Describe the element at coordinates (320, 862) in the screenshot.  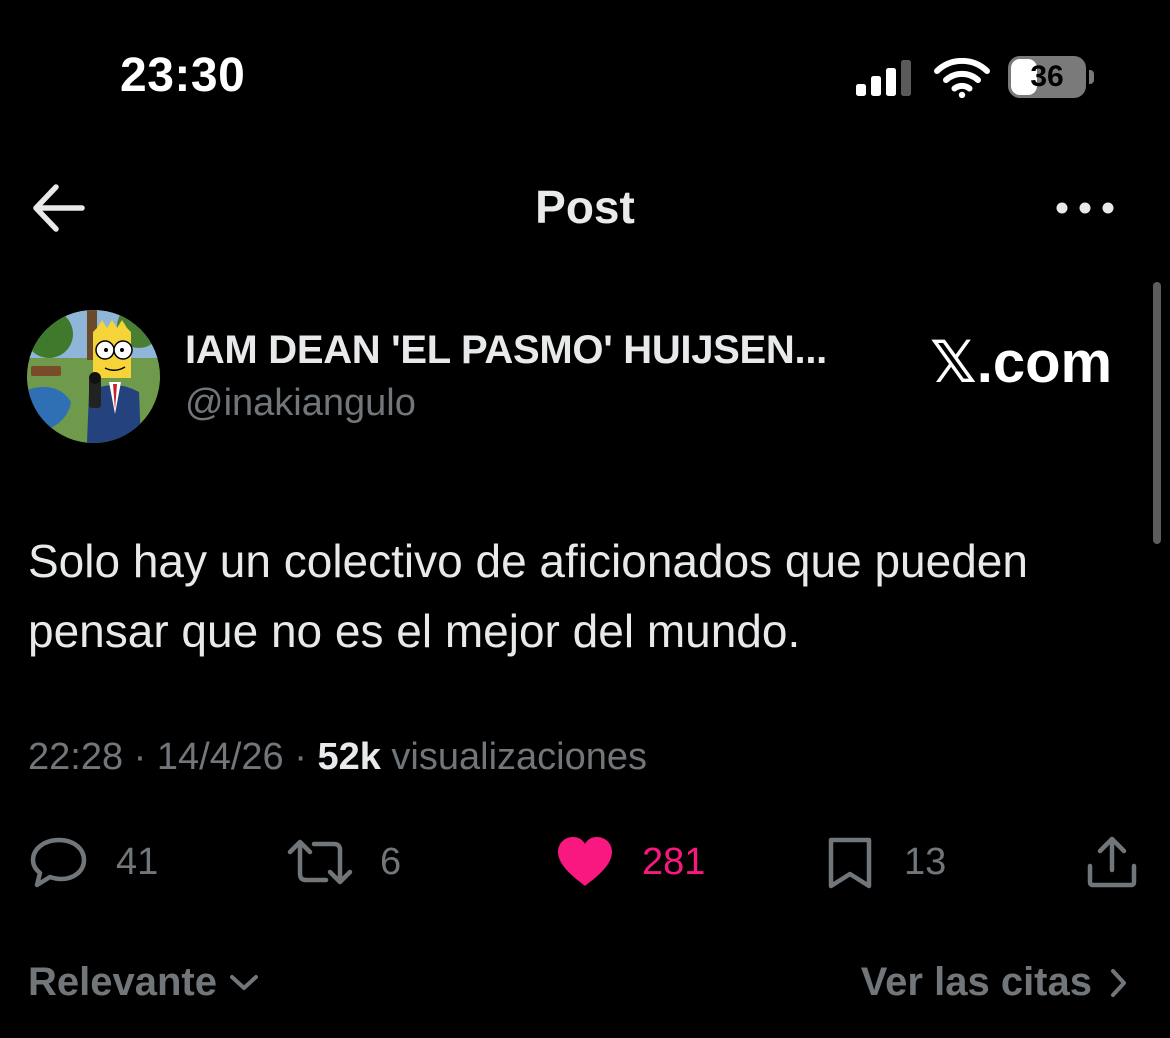
I see `repost-icon` at that location.